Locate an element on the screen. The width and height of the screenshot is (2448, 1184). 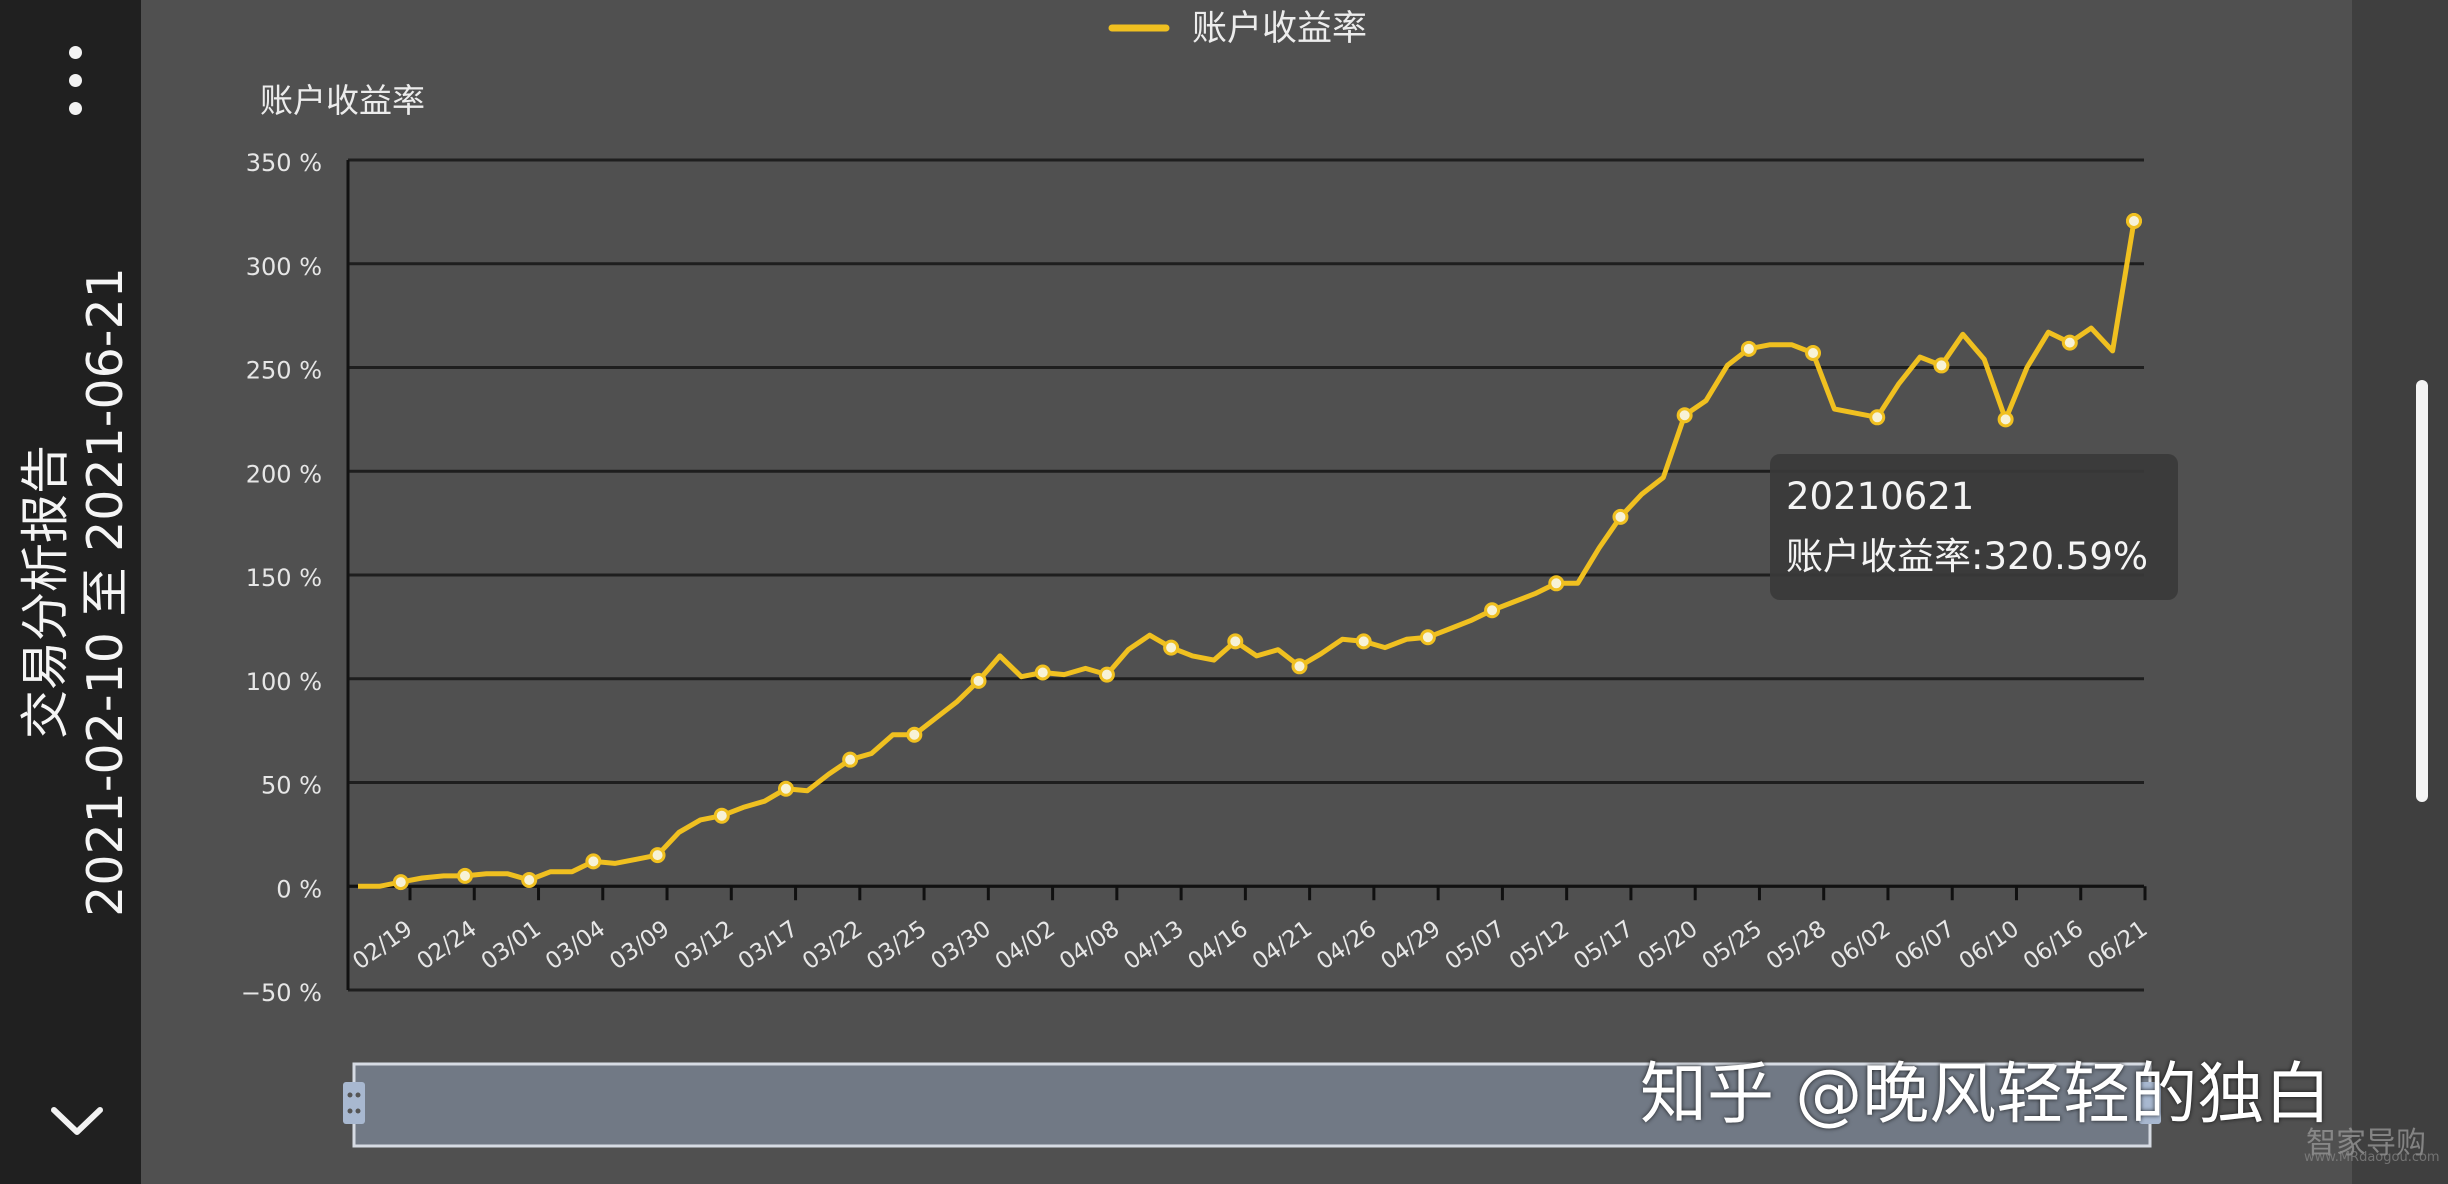
x-tick-label: 04/13 is located at coordinates (1153, 945).